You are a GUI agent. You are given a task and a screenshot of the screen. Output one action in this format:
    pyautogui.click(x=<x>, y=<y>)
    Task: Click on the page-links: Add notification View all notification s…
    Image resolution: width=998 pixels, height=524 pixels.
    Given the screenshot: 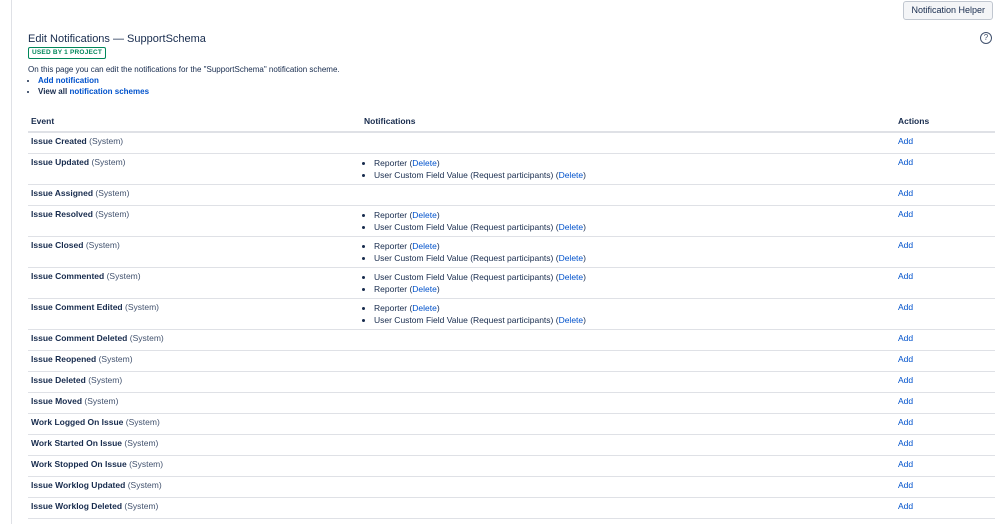 What is the action you would take?
    pyautogui.click(x=88, y=86)
    